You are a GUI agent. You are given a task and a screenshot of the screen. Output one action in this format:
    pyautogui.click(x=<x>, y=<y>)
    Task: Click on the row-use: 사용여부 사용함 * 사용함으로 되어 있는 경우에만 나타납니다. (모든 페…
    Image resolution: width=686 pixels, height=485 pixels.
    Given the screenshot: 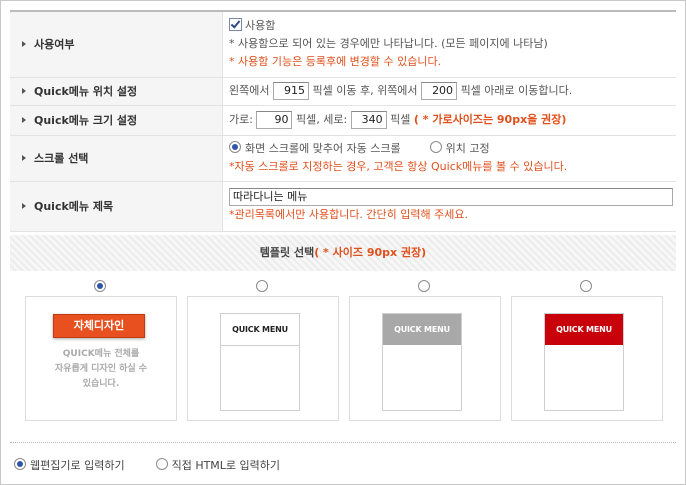 What is the action you would take?
    pyautogui.click(x=343, y=44)
    